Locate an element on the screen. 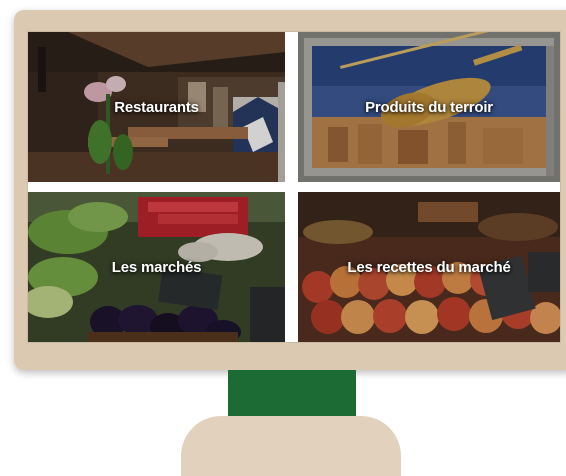  tile-les-recettes-du-marche: Les recettes du marché is located at coordinates (429, 267).